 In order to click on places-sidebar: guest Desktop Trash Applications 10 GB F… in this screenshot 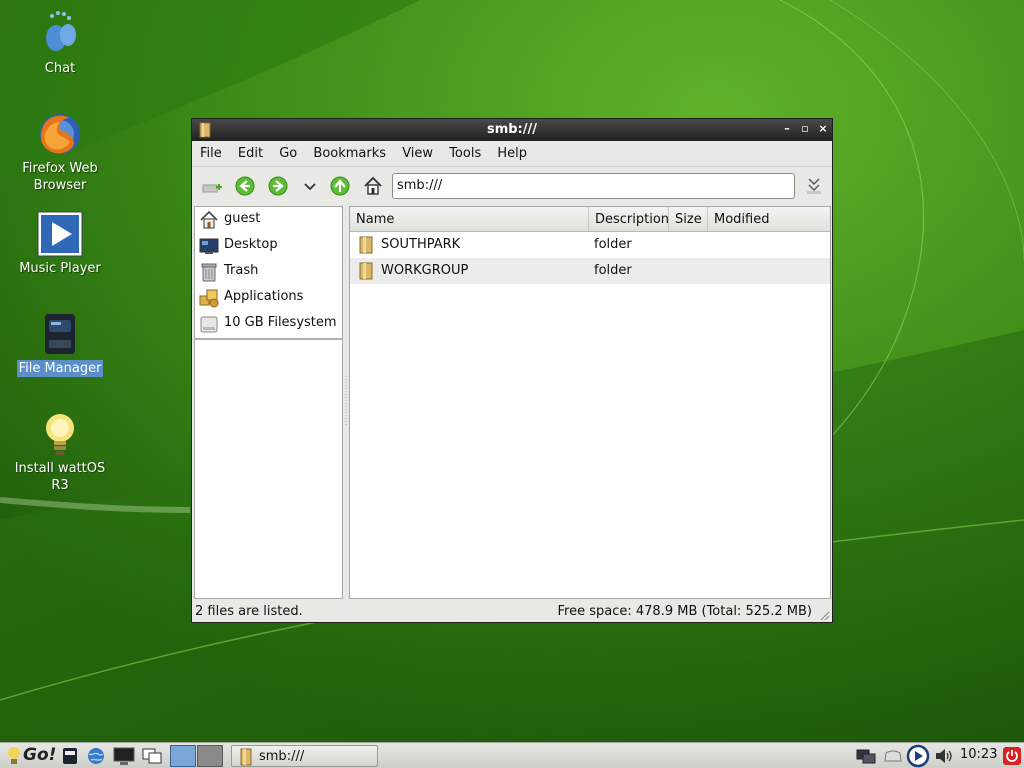, I will do `click(268, 402)`.